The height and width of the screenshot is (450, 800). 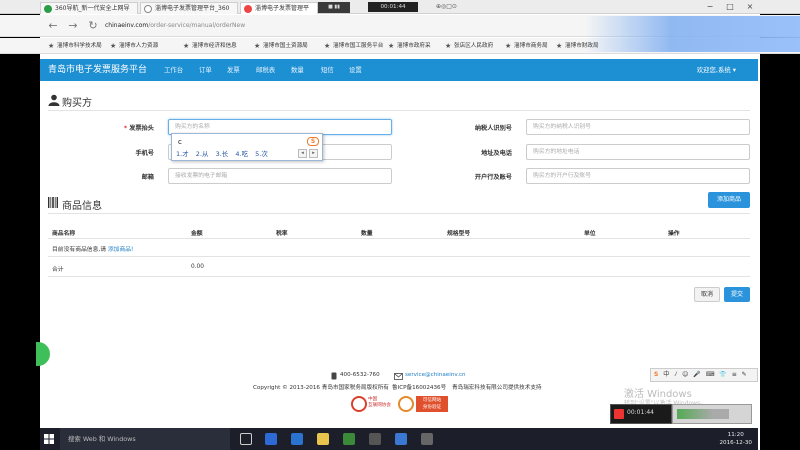 I want to click on recorder-timer: 00:01:44, so click(x=393, y=7).